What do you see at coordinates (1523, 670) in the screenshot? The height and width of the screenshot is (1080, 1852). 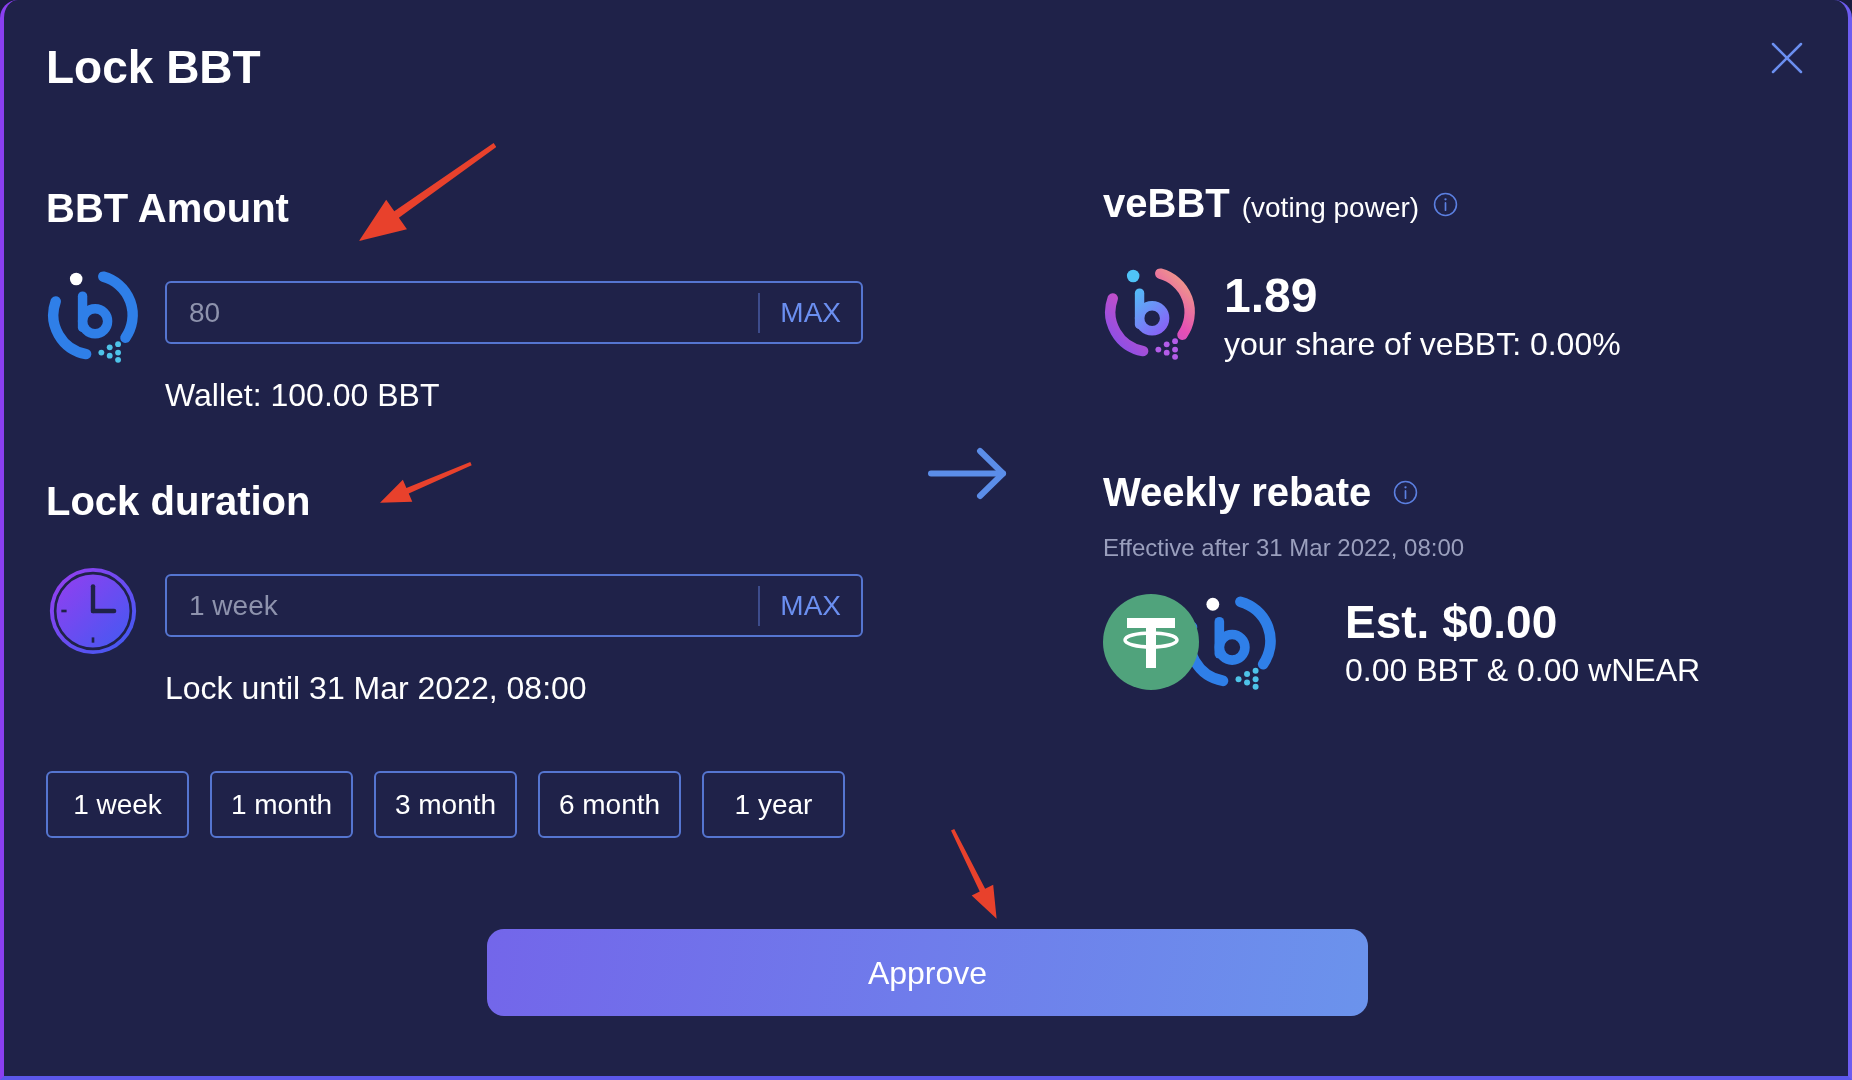 I see `rebate-breakdown: 0.00 BBT & 0.00 wNEAR` at bounding box center [1523, 670].